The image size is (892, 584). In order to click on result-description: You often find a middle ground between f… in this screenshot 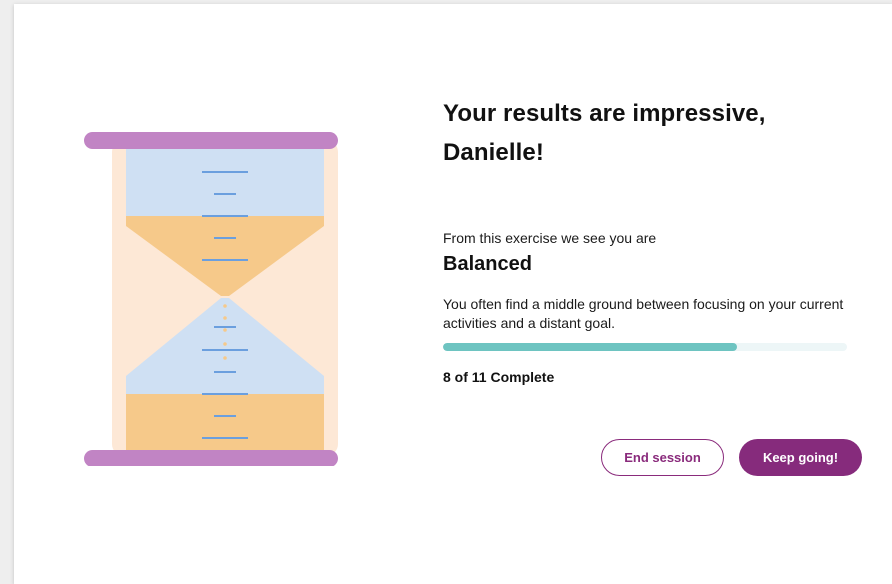, I will do `click(643, 313)`.